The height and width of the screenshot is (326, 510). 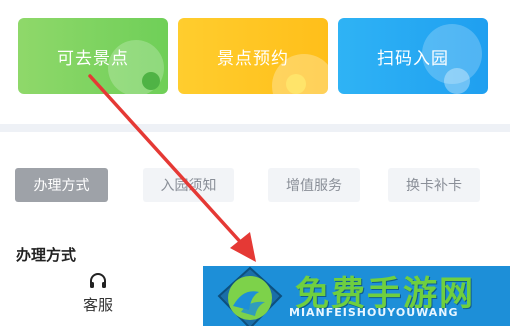 I want to click on tab-handling-method: 办理方式, so click(x=61, y=185).